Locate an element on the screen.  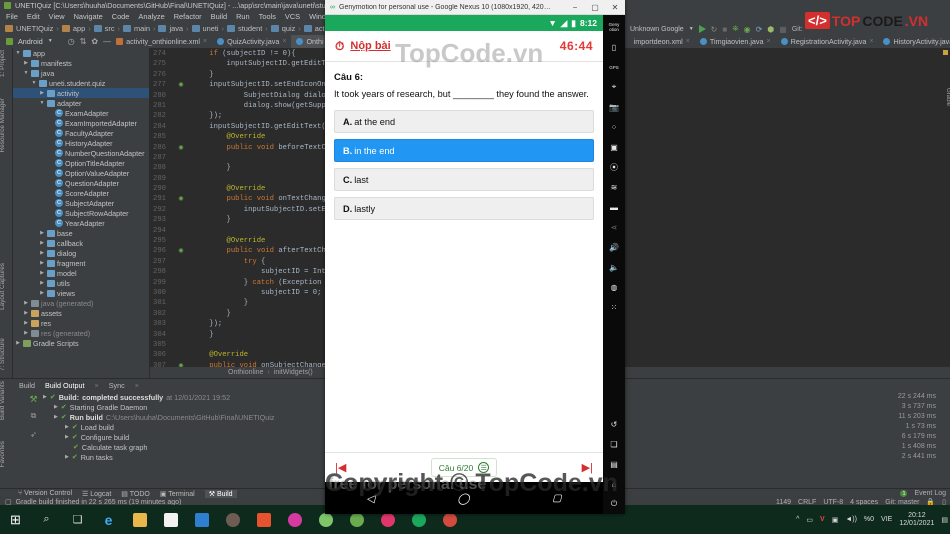
rail-project: 1: Project is located at coordinates (3, 63).